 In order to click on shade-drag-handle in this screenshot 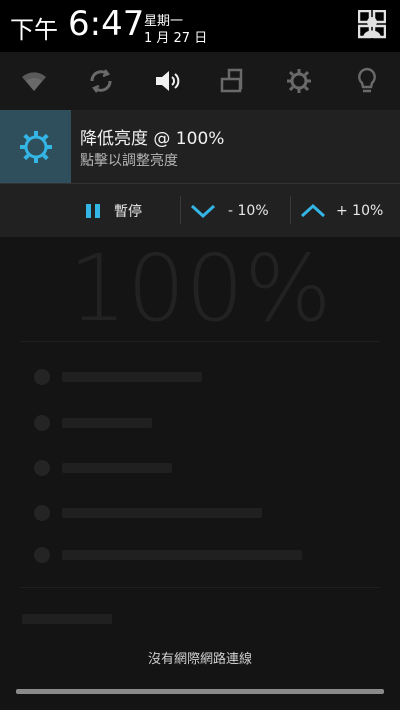, I will do `click(200, 691)`.